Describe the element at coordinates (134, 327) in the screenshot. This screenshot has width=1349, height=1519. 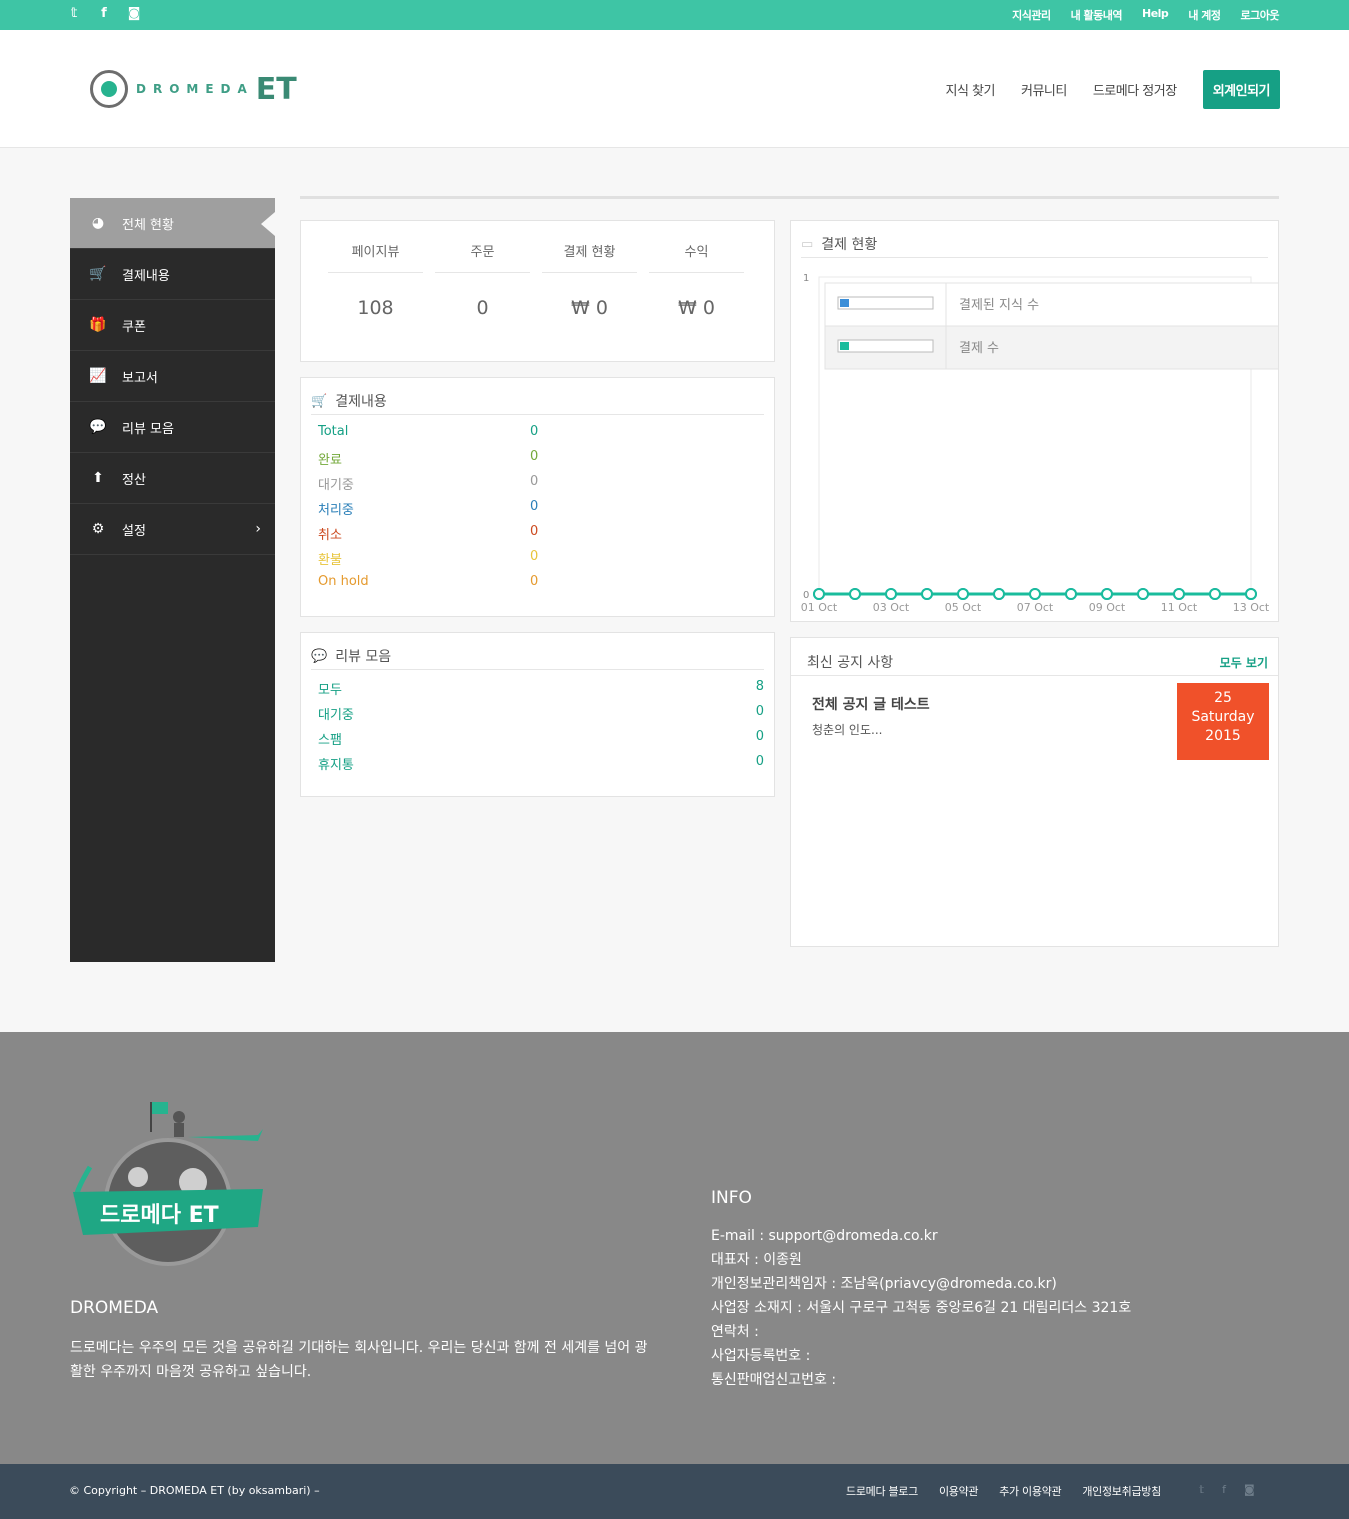
I see `sidebar-item-label: 쿠폰` at that location.